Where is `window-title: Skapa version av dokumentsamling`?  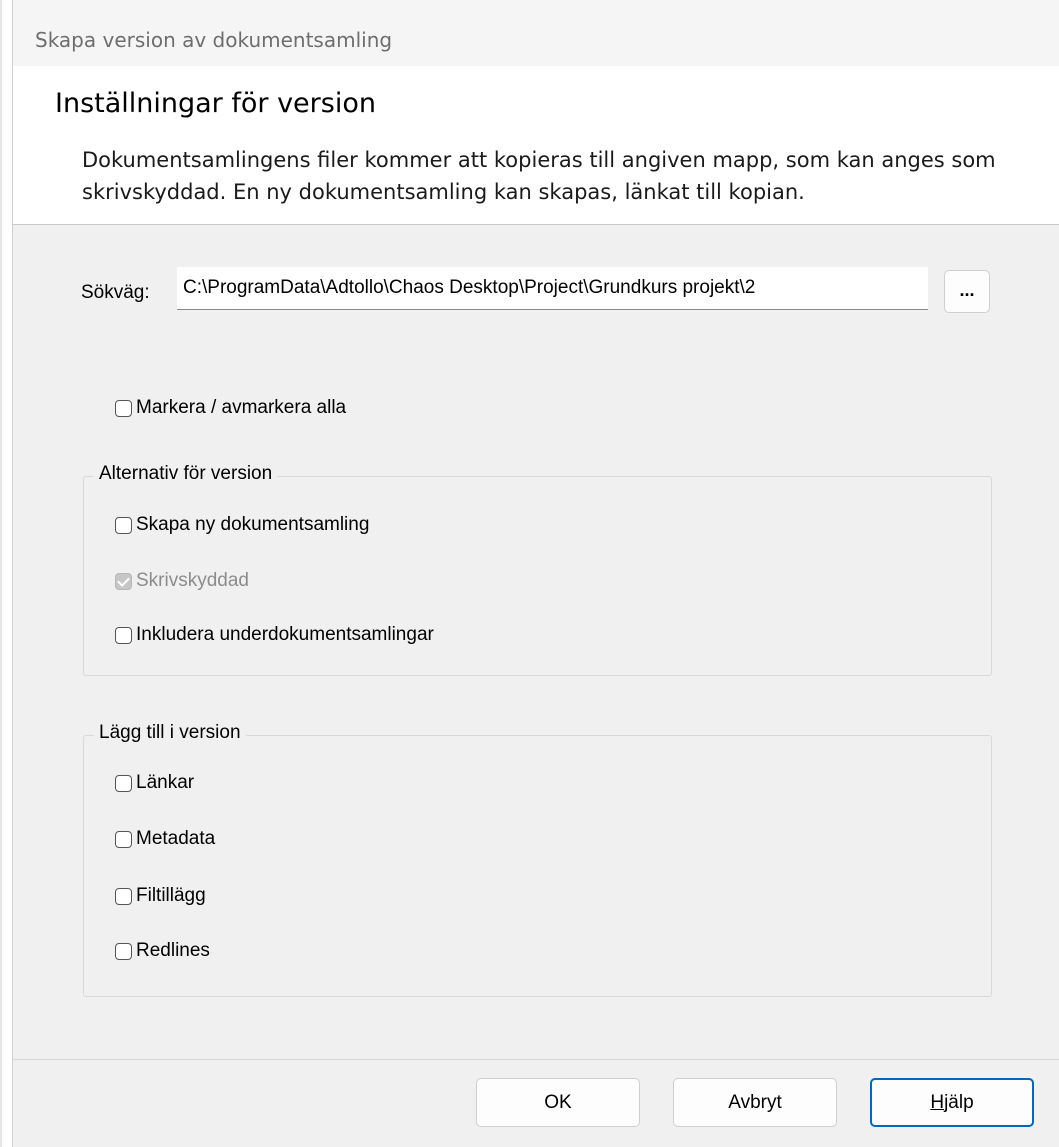
window-title: Skapa version av dokumentsamling is located at coordinates (214, 40).